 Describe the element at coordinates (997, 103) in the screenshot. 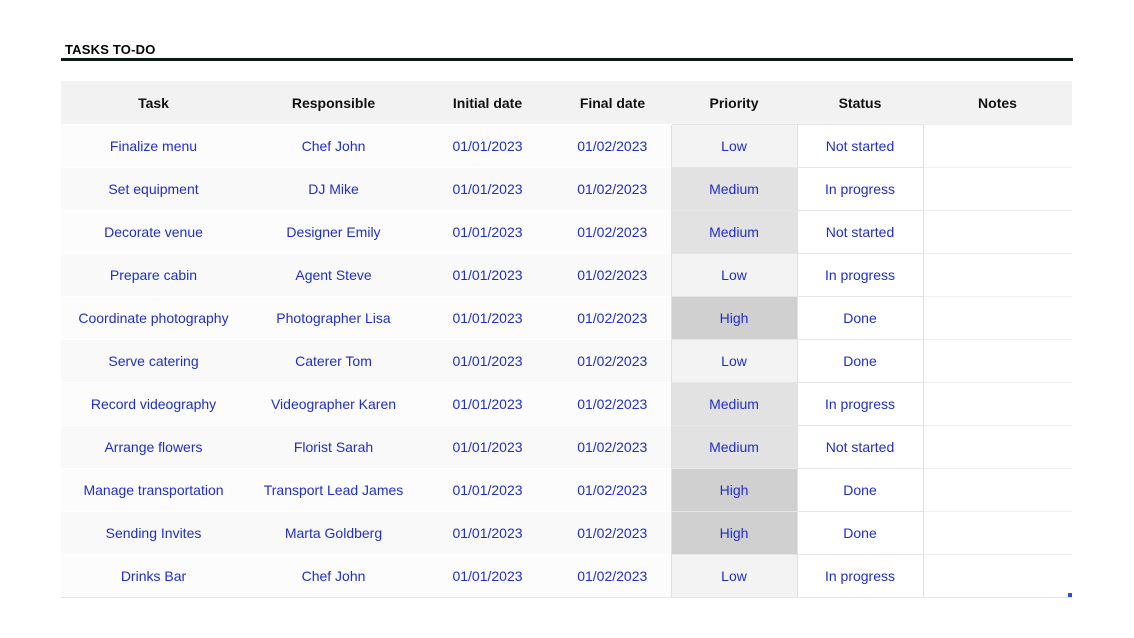

I see `column-header-notes: Notes` at that location.